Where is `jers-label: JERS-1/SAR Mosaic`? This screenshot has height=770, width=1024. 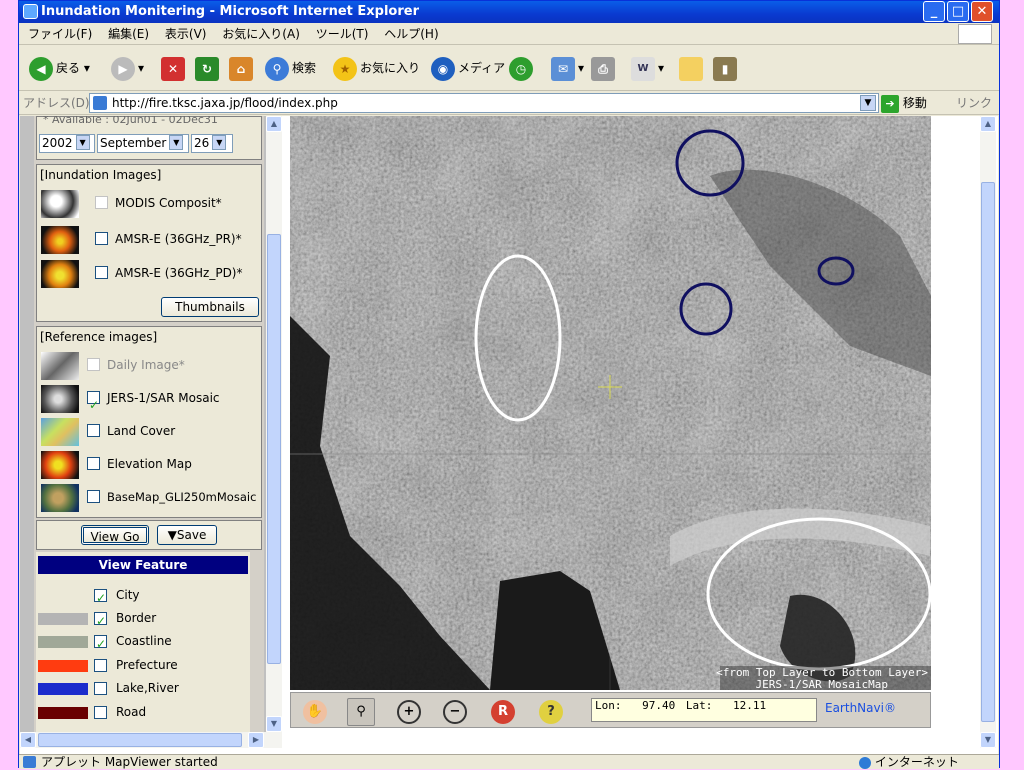
jers-label: JERS-1/SAR Mosaic is located at coordinates (163, 398).